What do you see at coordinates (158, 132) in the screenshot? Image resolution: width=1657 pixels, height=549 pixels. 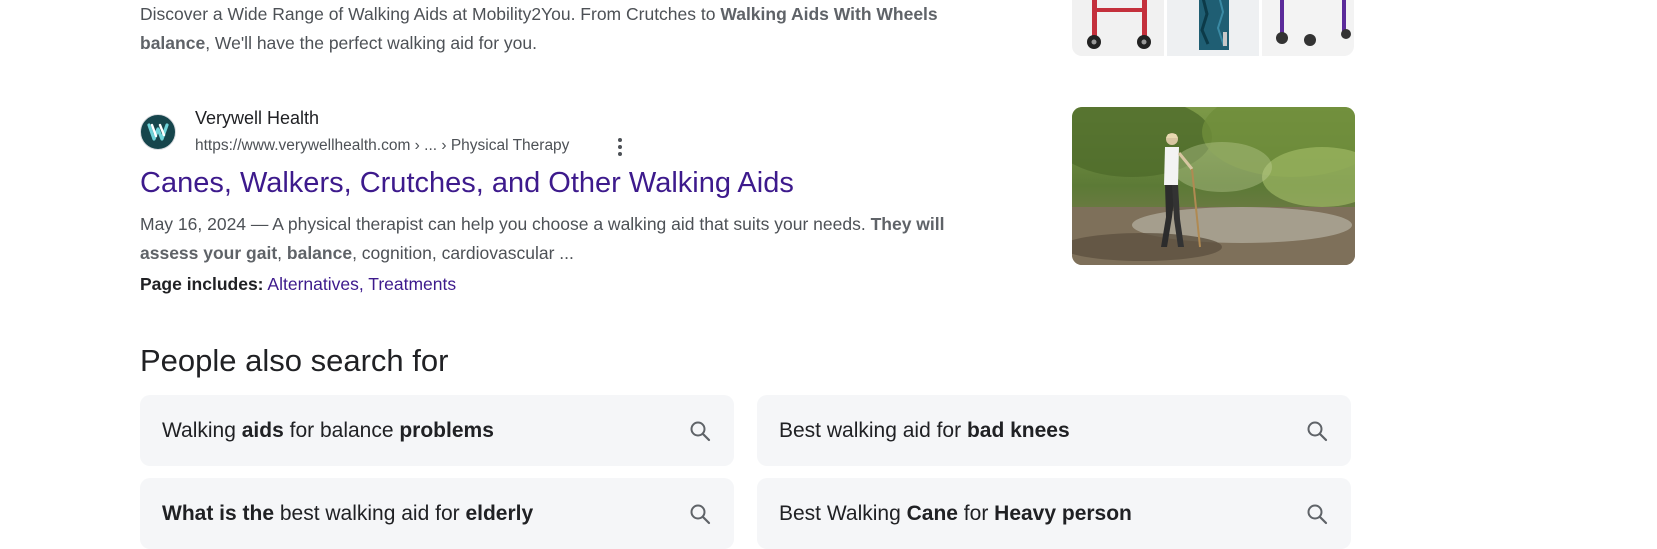 I see `verywell-favicon-icon` at bounding box center [158, 132].